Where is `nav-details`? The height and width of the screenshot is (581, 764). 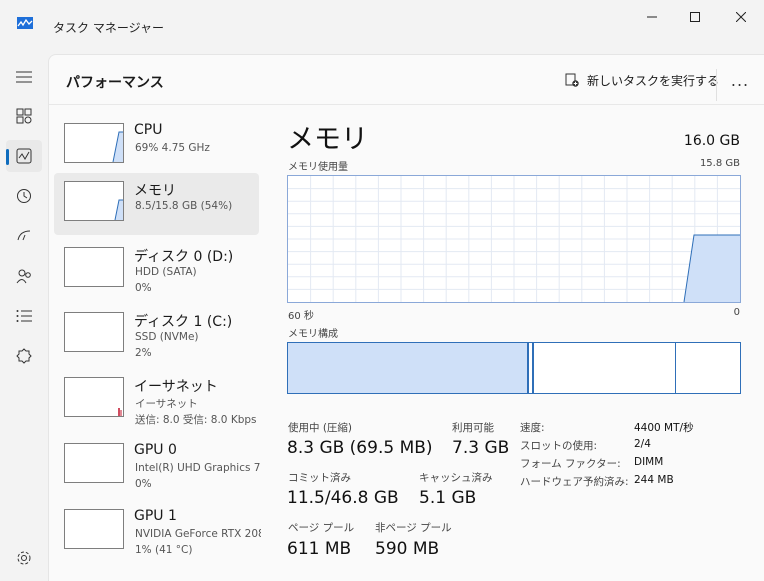 nav-details is located at coordinates (24, 316).